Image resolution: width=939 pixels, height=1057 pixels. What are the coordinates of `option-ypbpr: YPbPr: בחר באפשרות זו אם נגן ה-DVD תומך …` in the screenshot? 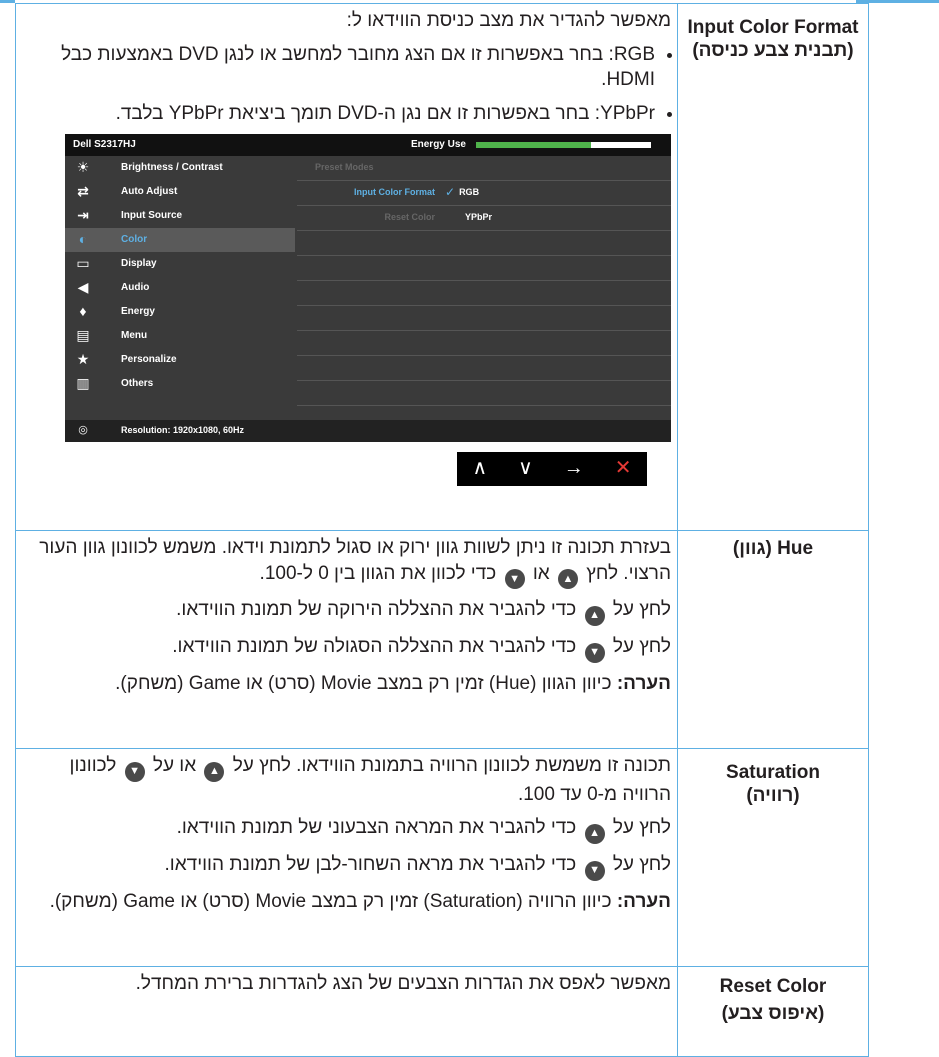 It's located at (338, 114).